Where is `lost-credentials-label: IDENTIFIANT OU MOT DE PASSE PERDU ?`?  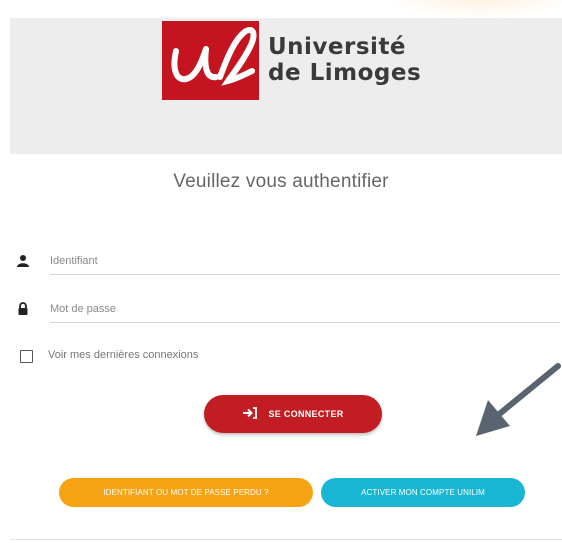
lost-credentials-label: IDENTIFIANT OU MOT DE PASSE PERDU ? is located at coordinates (186, 492).